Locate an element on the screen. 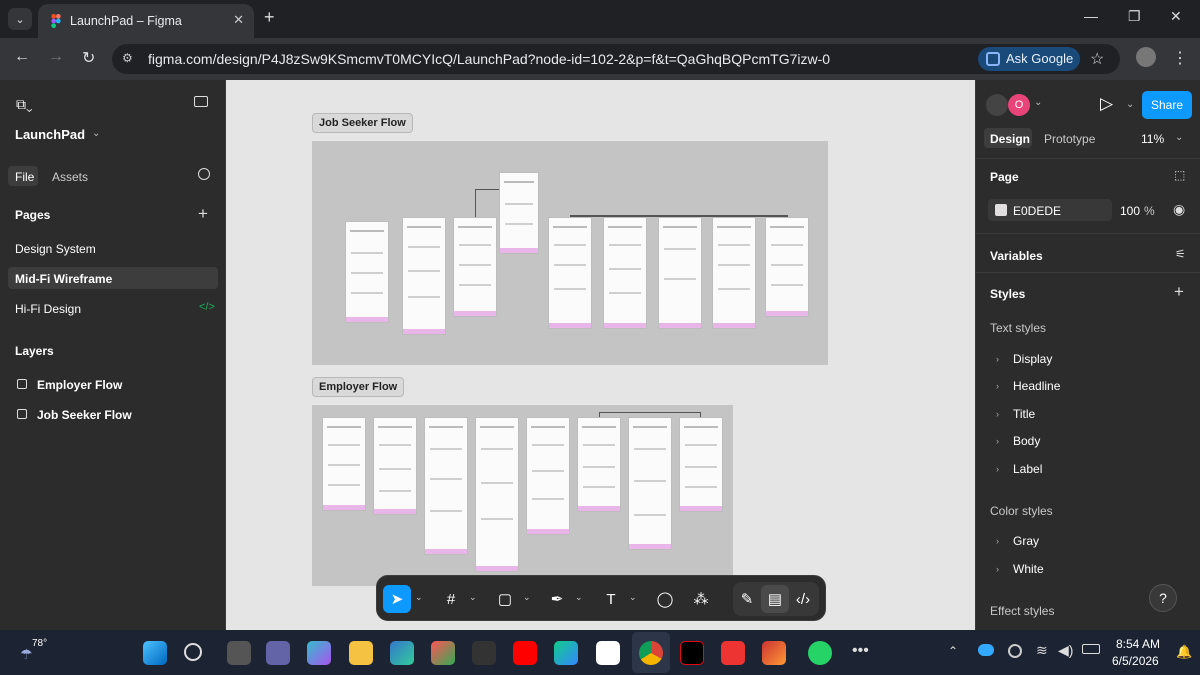 This screenshot has height=675, width=1200. visibility-eye-icon: ◉ is located at coordinates (1179, 209).